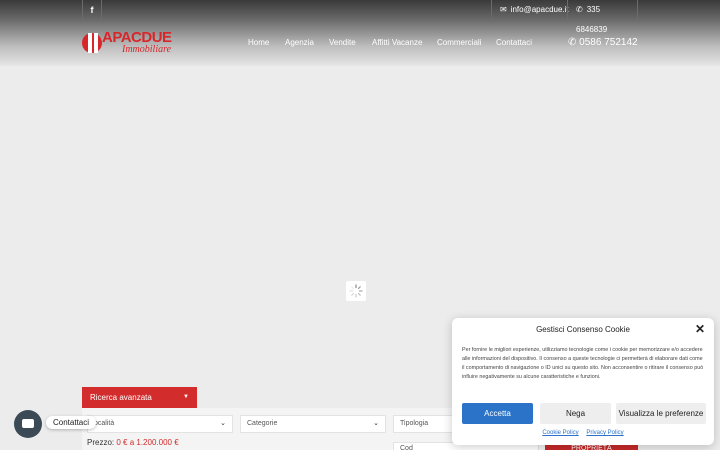 The image size is (720, 450). I want to click on price-range: Prezzo: 0 € a 1.200.000 €, so click(133, 442).